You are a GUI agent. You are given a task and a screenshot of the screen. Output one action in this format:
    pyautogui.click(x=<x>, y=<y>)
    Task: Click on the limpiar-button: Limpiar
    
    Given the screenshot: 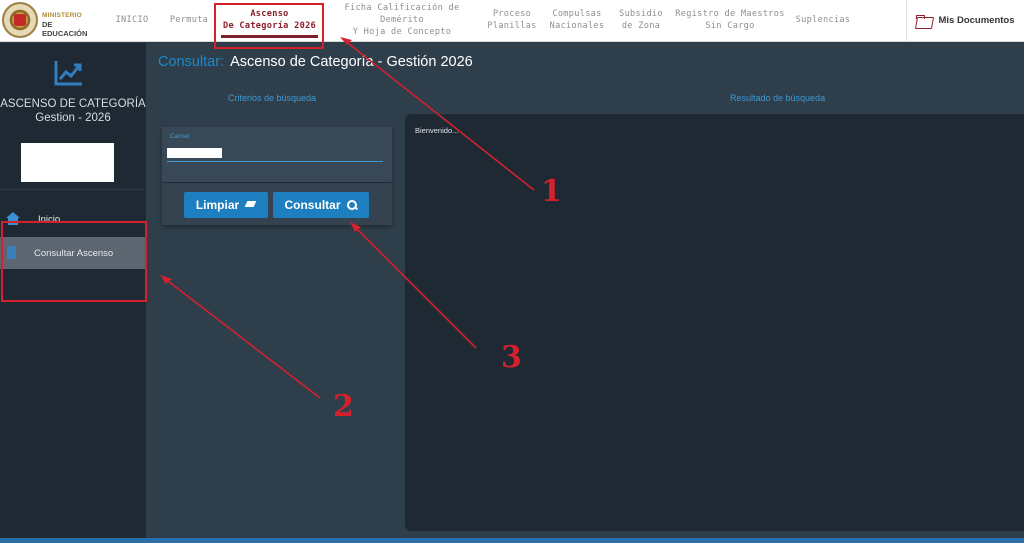 What is the action you would take?
    pyautogui.click(x=226, y=205)
    